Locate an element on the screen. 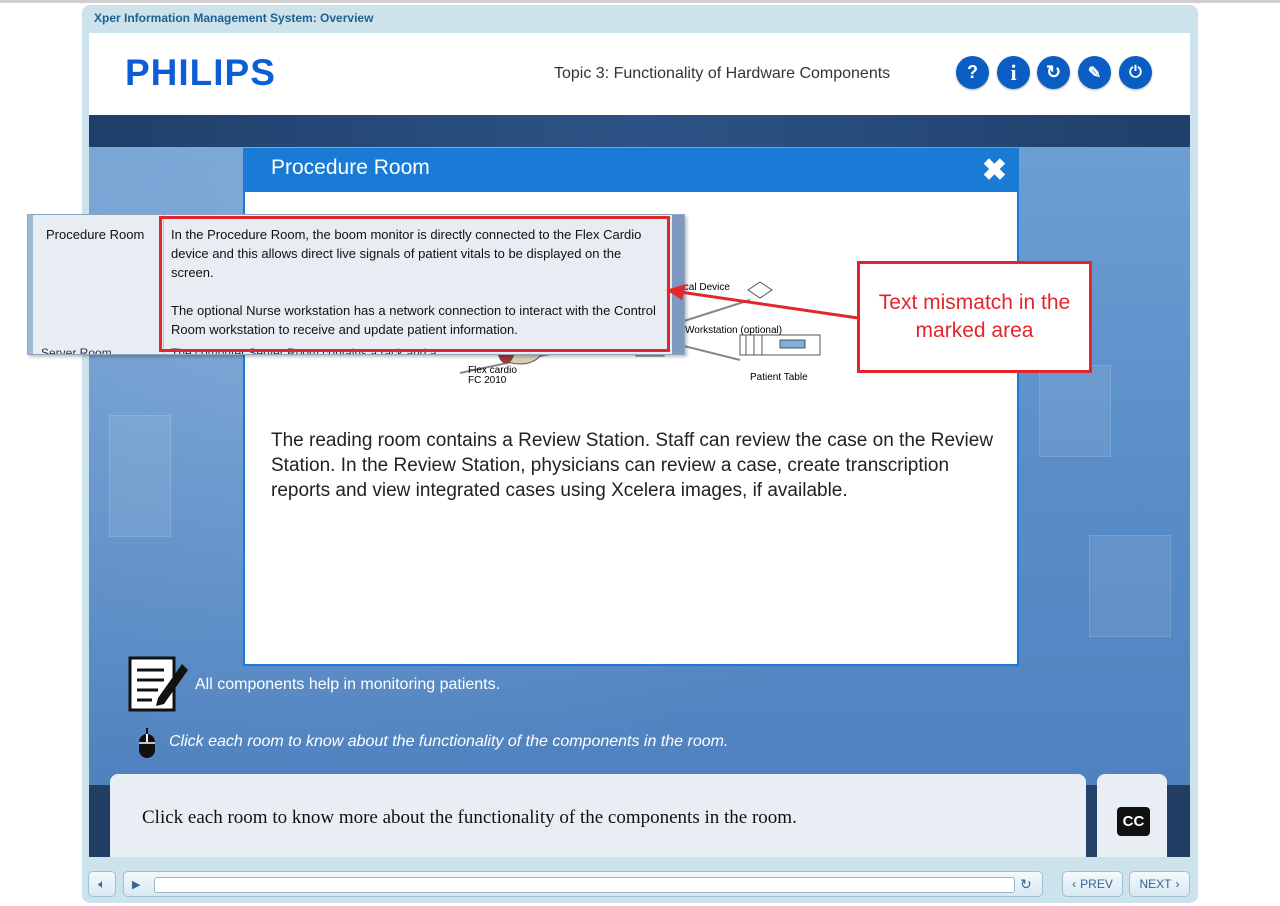 The width and height of the screenshot is (1280, 906). table-label-column: Procedure Room is located at coordinates (98, 284).